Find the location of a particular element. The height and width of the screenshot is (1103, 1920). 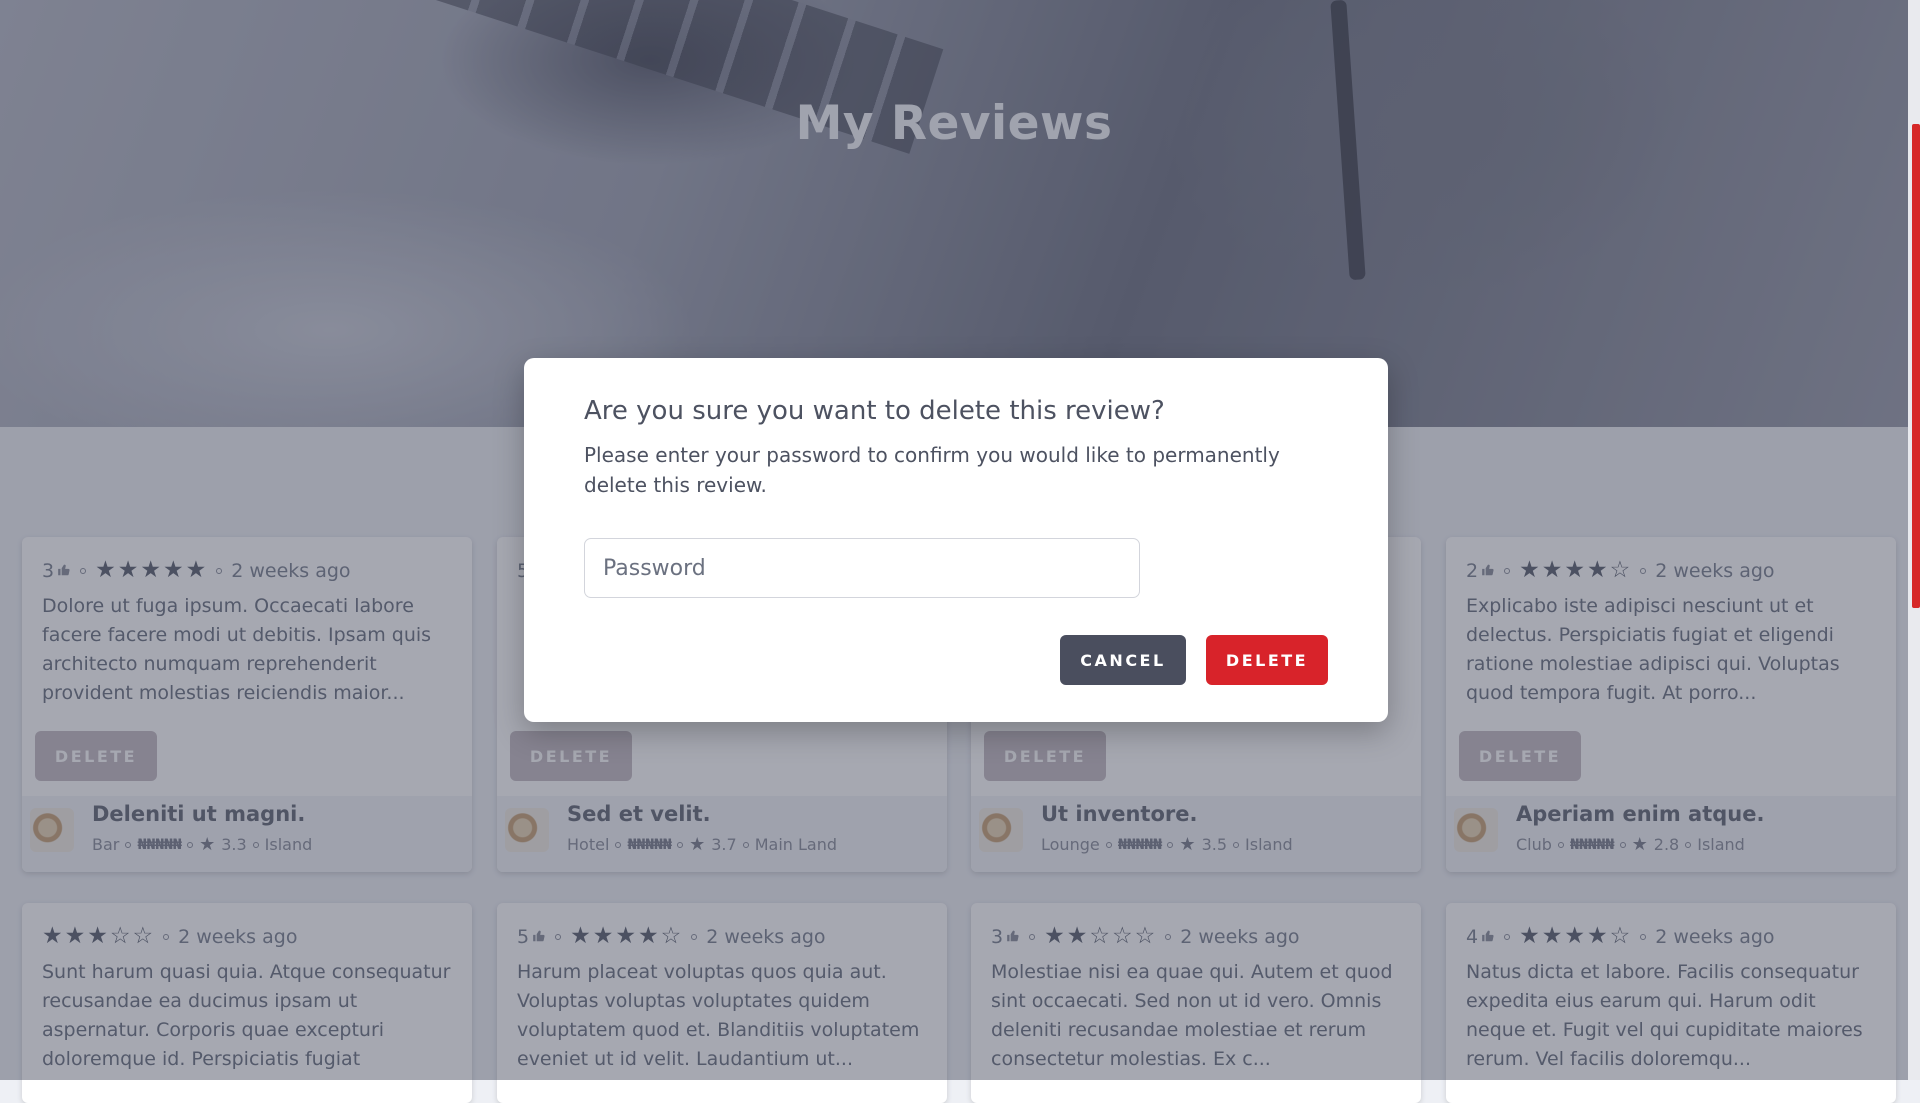

scrollbar-thumb is located at coordinates (1916, 366).